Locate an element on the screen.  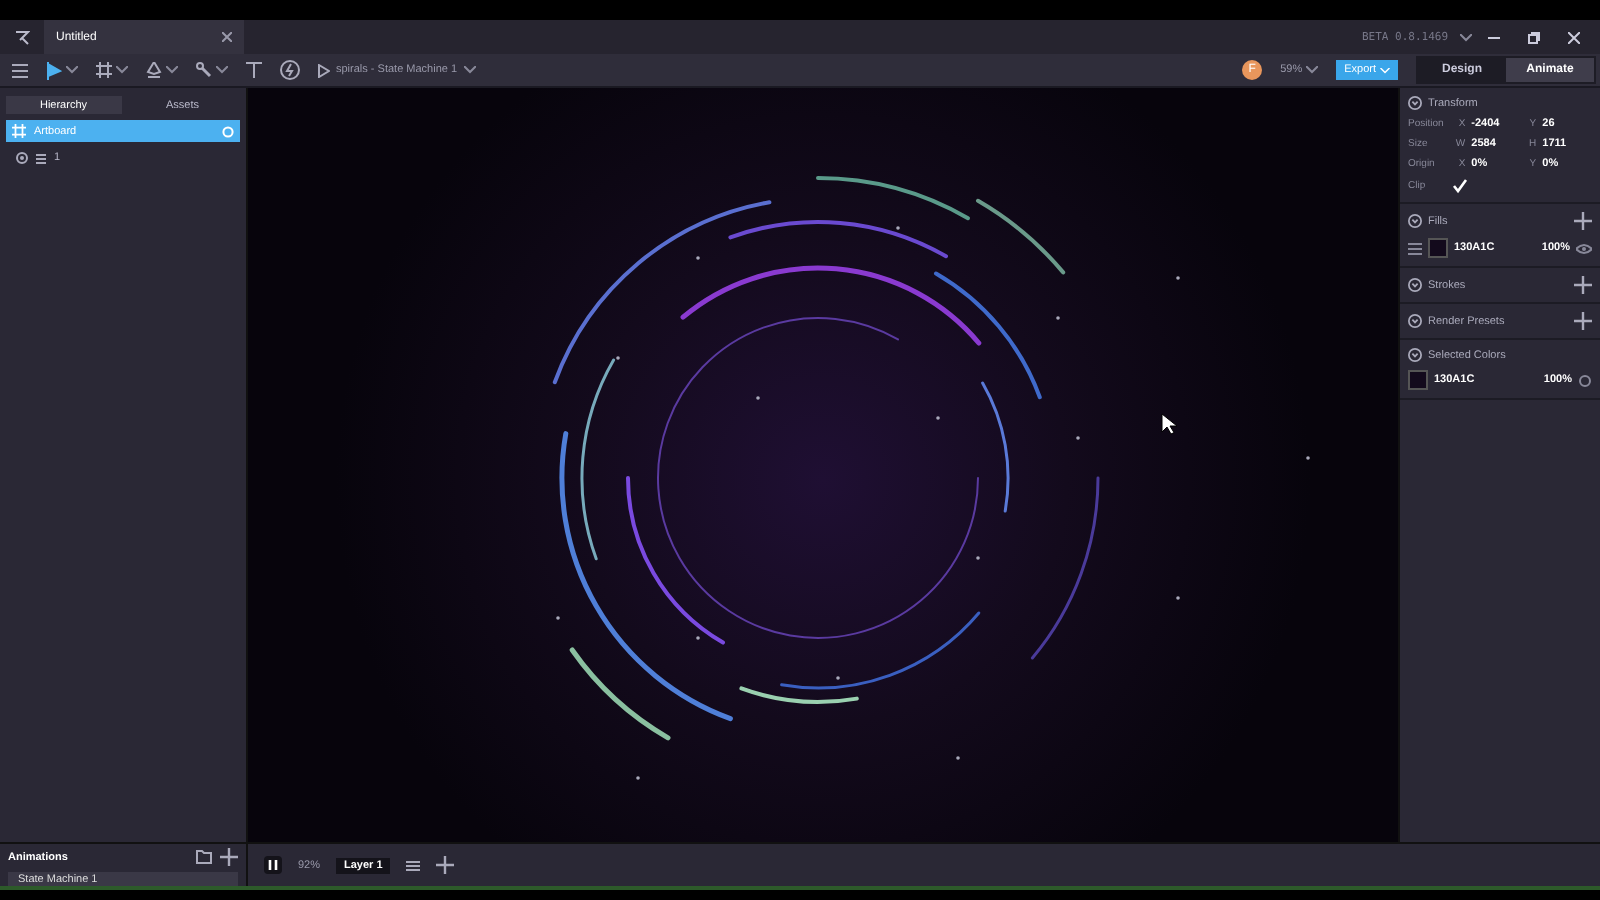
restore-icon is located at coordinates (1534, 37).